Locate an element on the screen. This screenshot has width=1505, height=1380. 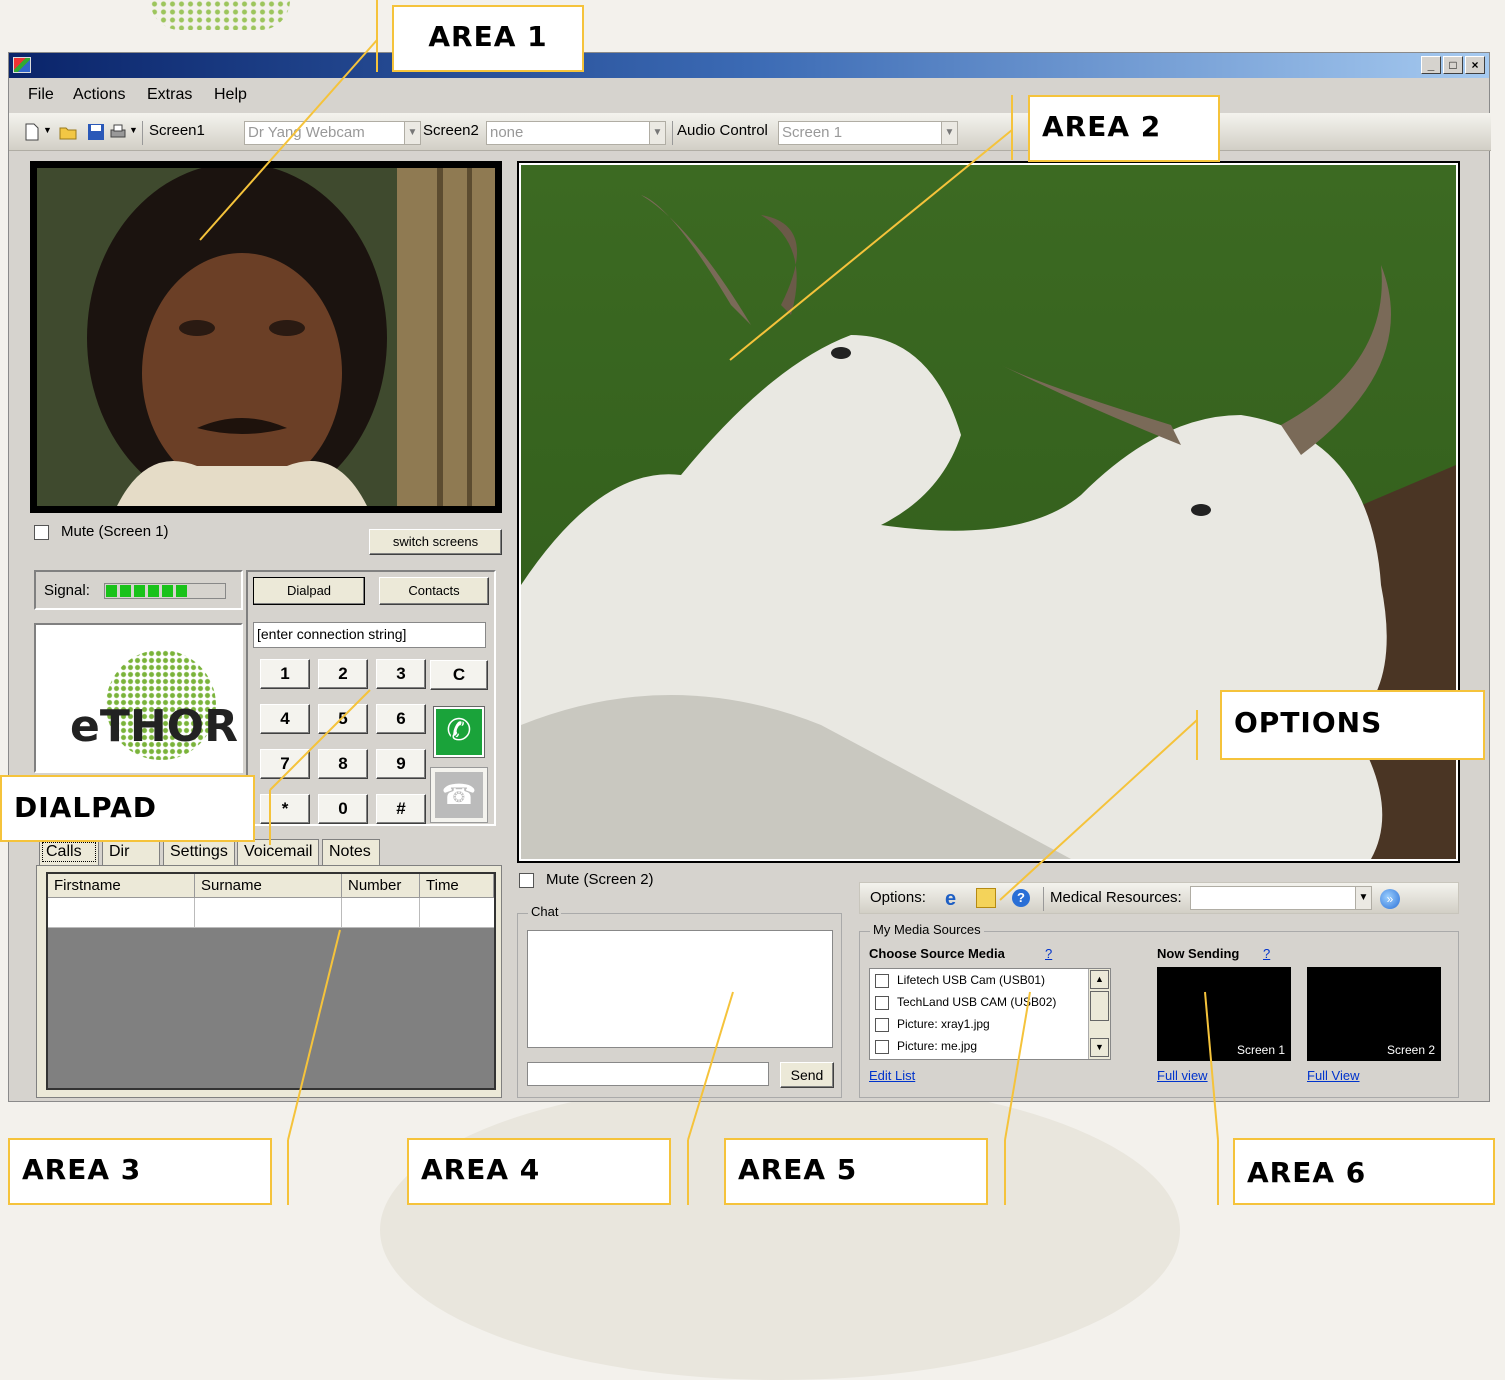
col-number: Number is located at coordinates (381, 886).